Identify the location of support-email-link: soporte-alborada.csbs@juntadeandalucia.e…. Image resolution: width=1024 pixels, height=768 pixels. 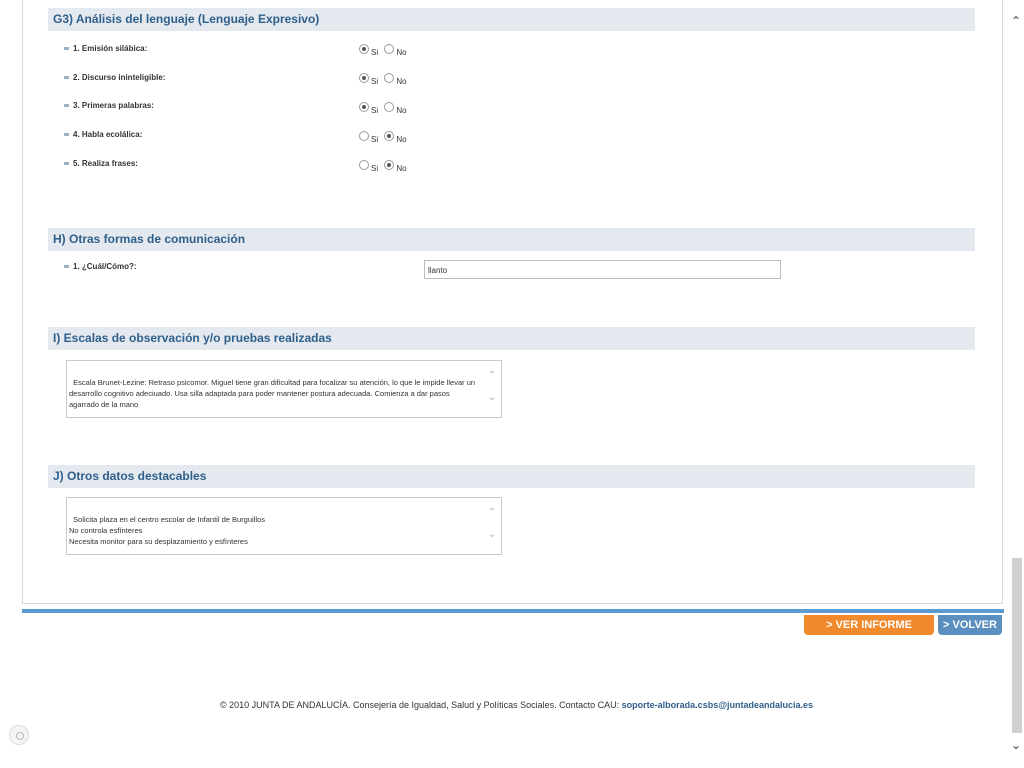
(717, 705).